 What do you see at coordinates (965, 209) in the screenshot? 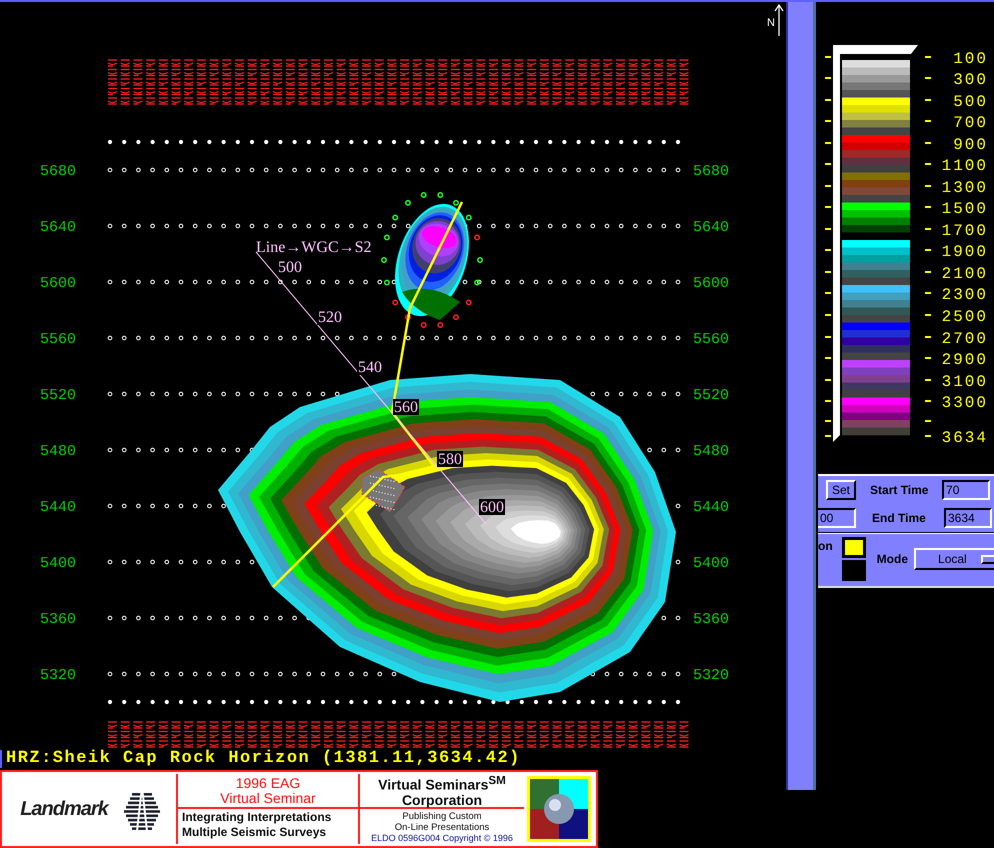
I see `legend-label: 1500` at bounding box center [965, 209].